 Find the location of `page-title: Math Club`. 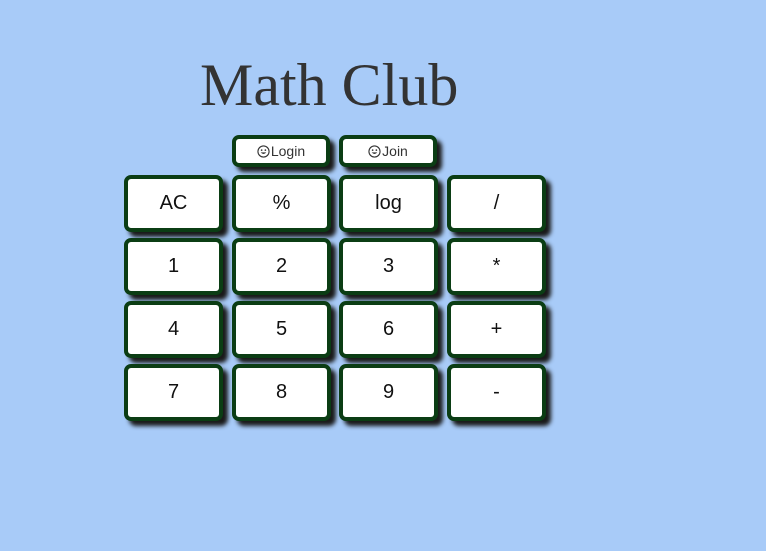

page-title: Math Club is located at coordinates (329, 85).